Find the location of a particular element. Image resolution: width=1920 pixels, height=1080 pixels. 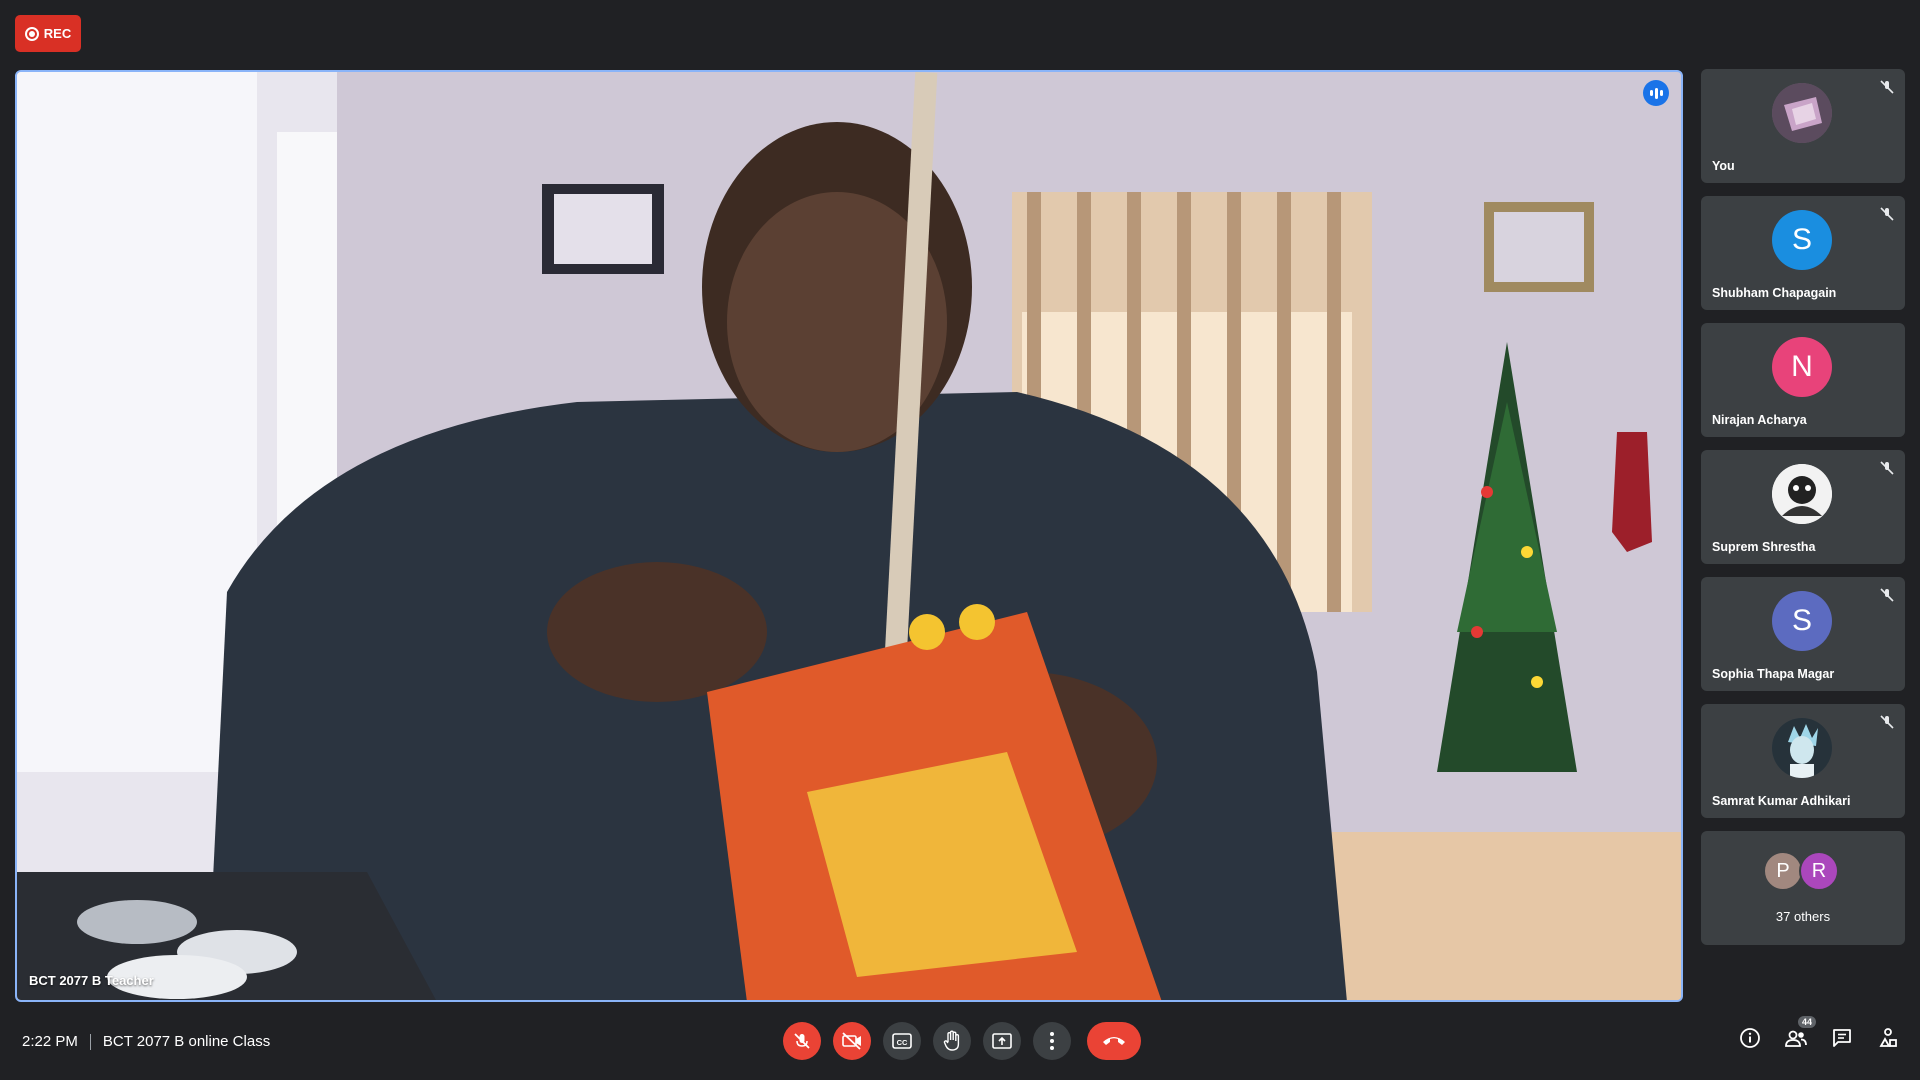

camera-off-icon is located at coordinates (851, 1041).